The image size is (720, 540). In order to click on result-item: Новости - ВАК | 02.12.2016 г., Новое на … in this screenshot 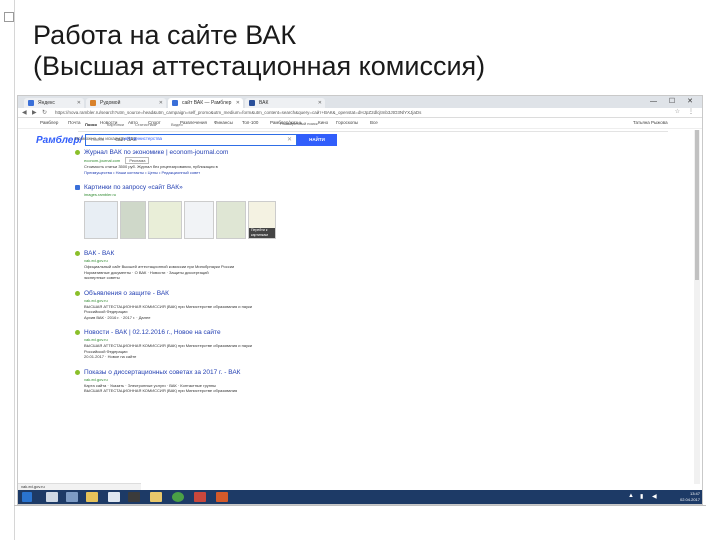, I will do `click(335, 344)`.